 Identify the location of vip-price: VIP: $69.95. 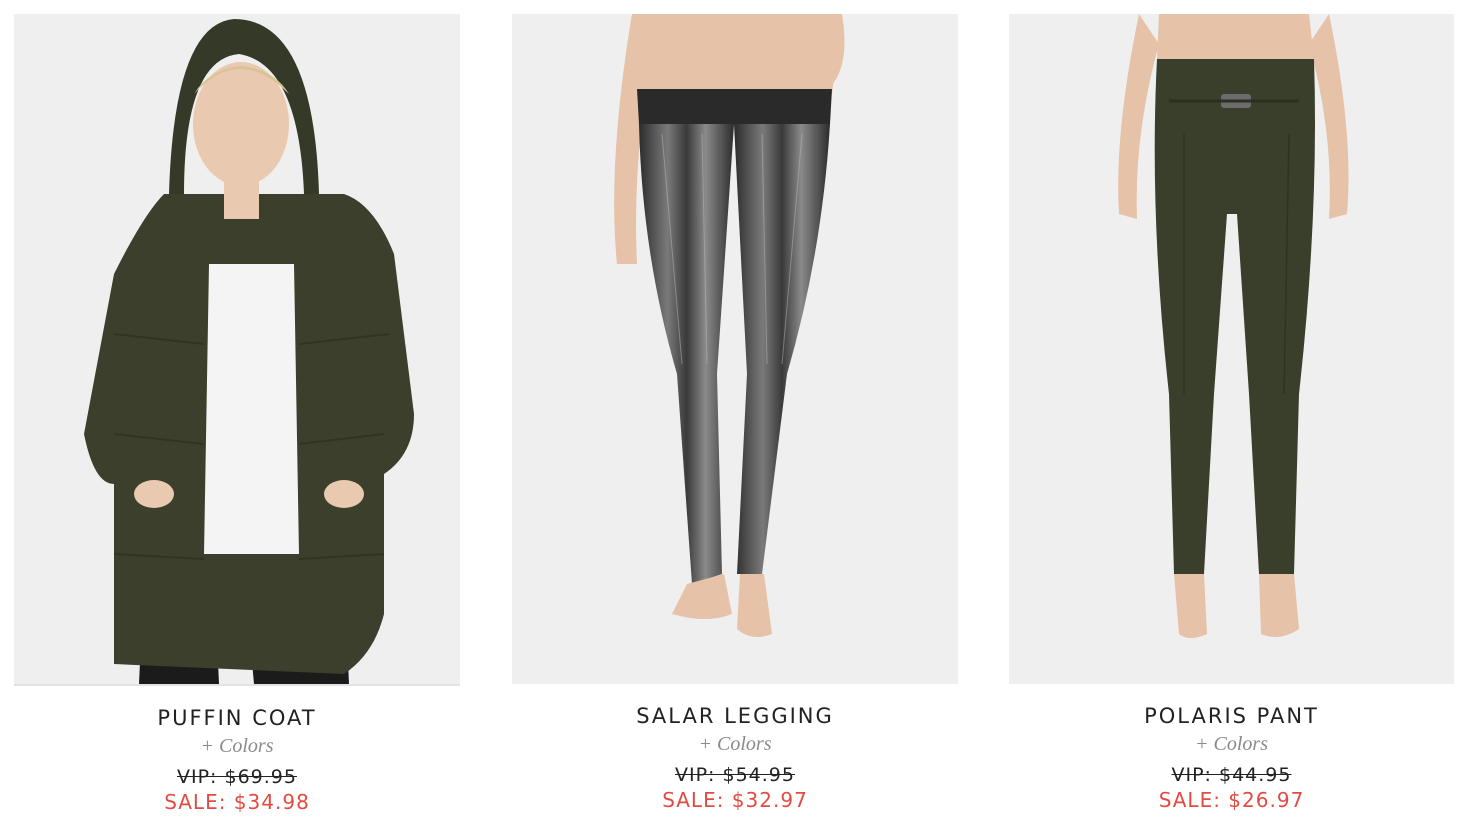
(237, 777).